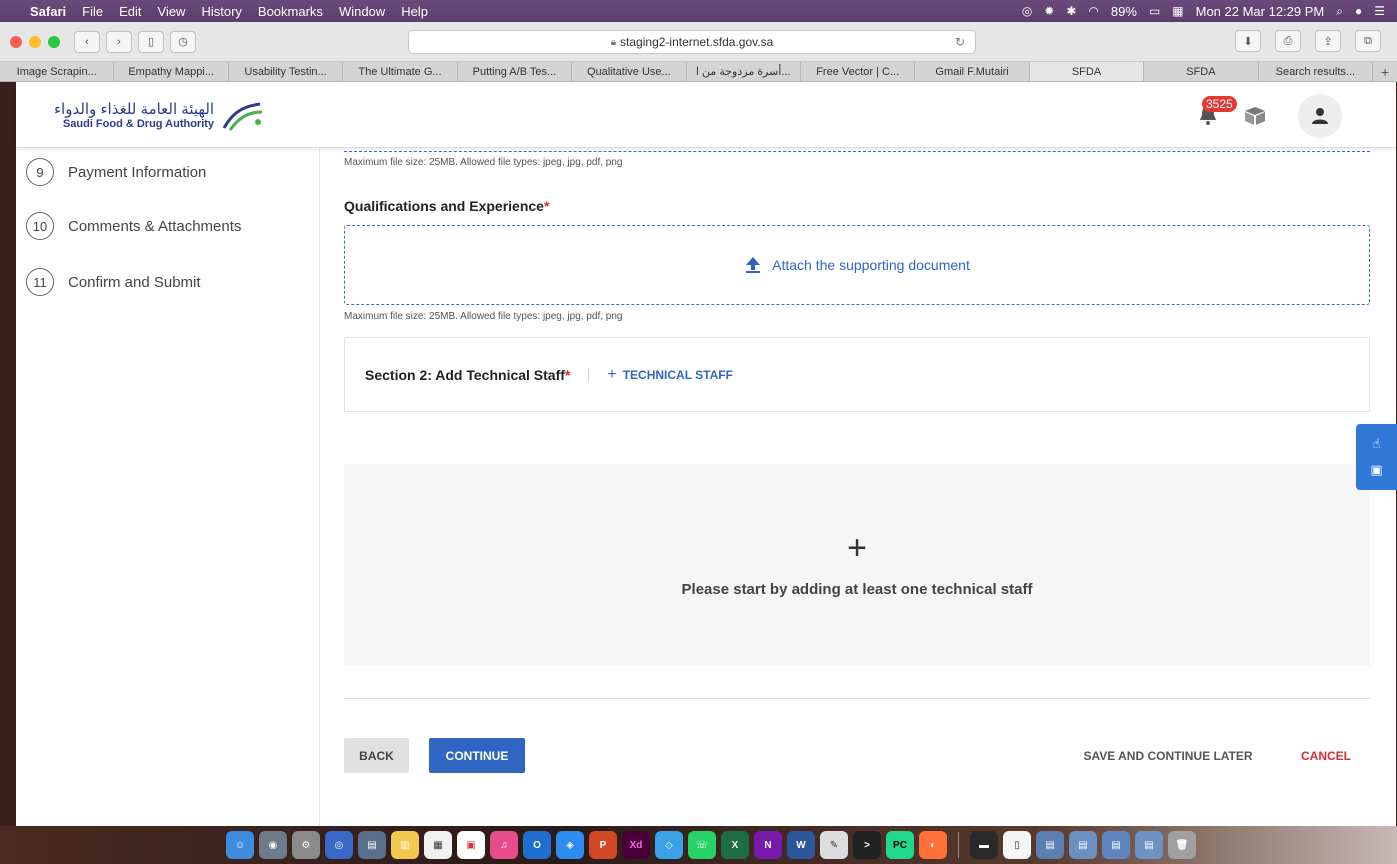 Image resolution: width=1397 pixels, height=864 pixels. Describe the element at coordinates (1154, 11) in the screenshot. I see `battery-icon: ▭` at that location.